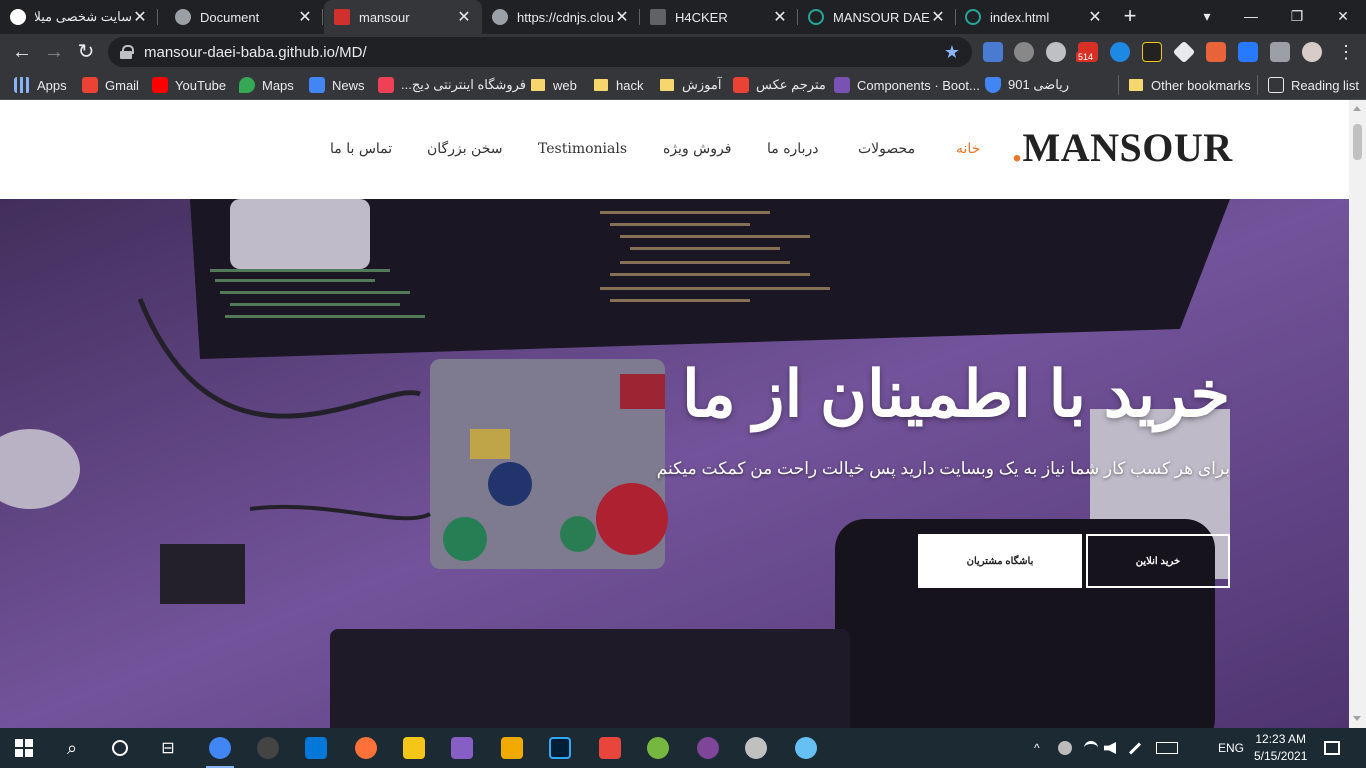 This screenshot has width=1366, height=768. What do you see at coordinates (554, 85) in the screenshot?
I see `bookmark-folder-web: web` at bounding box center [554, 85].